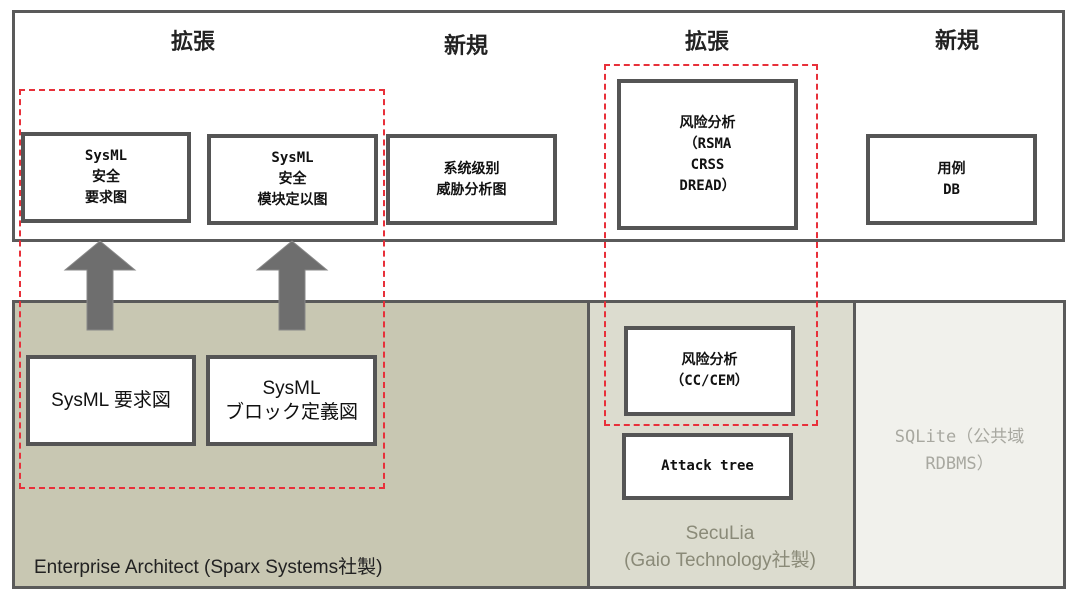  Describe the element at coordinates (208, 567) in the screenshot. I see `enterprise-architect-label: Enterprise Architect (Sparx Systems社製)` at that location.